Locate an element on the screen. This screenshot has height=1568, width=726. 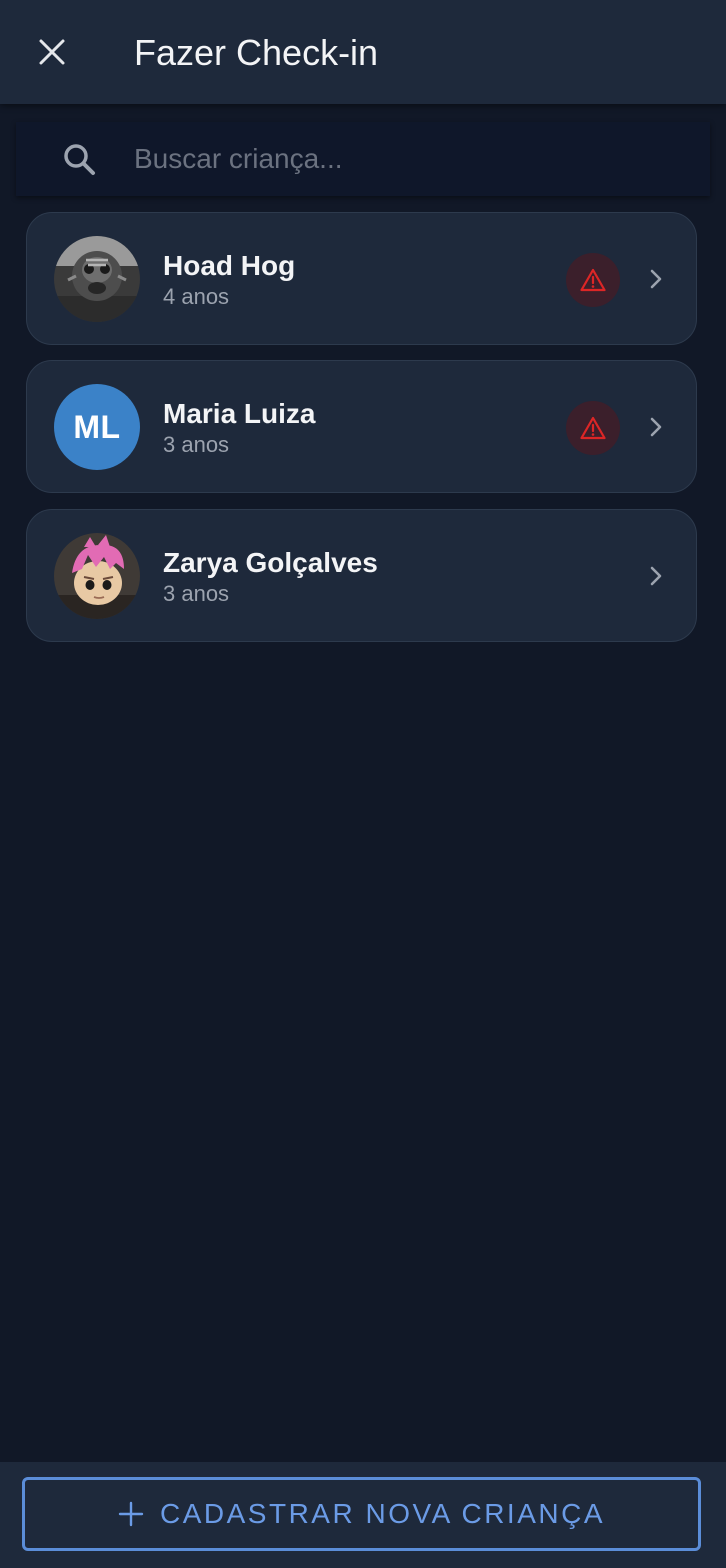
footer-bar: CADASTRAR NOVA CRIANÇA is located at coordinates (363, 1515).